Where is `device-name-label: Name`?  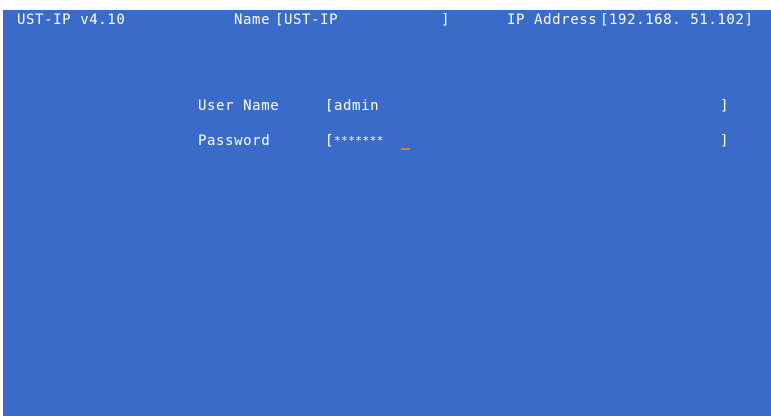
device-name-label: Name is located at coordinates (252, 20).